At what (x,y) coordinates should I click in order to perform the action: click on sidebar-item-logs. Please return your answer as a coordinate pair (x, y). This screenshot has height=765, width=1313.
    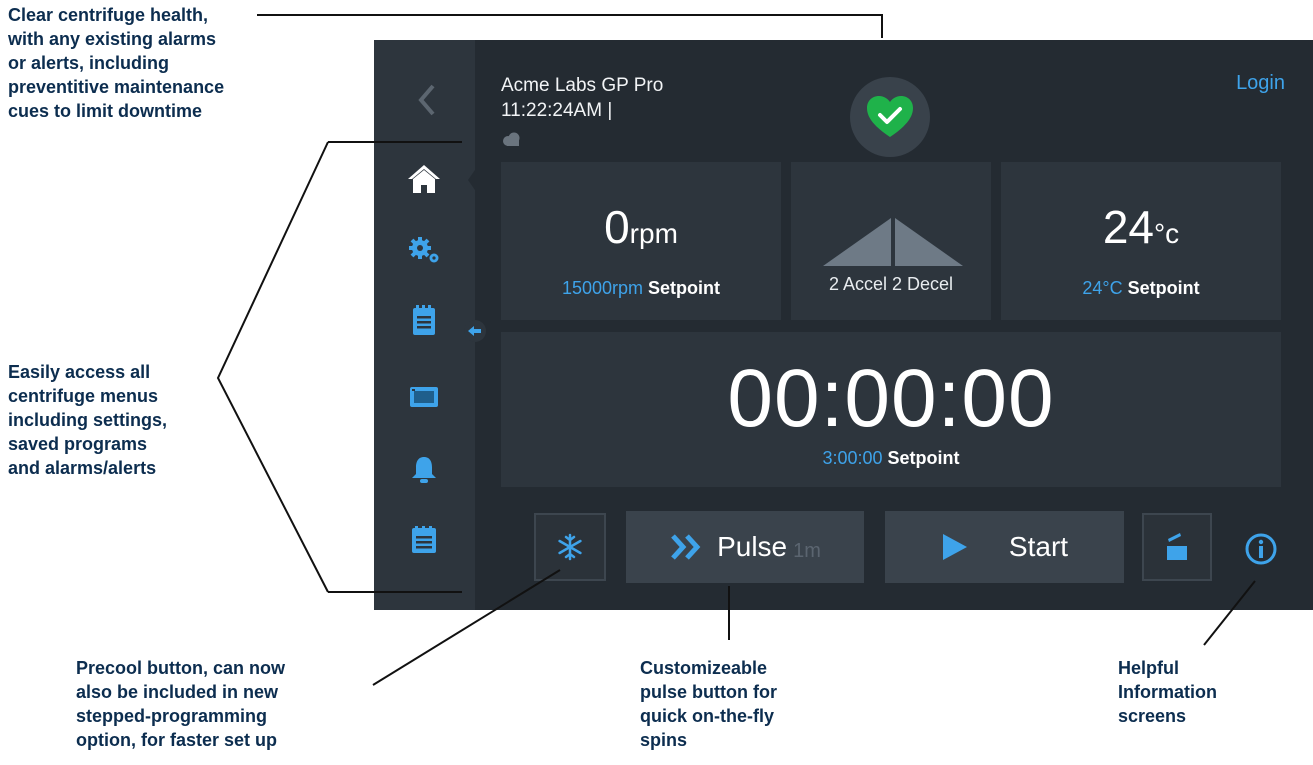
    Looking at the image, I should click on (424, 540).